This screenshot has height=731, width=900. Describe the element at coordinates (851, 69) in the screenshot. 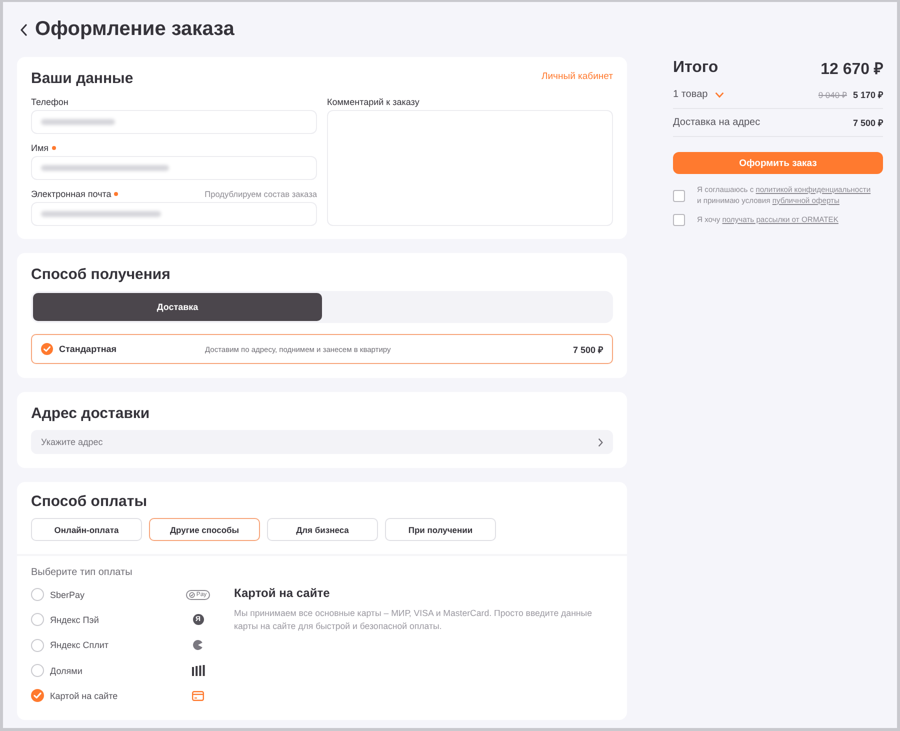

I see `summary-total: 12 670 ₽` at that location.